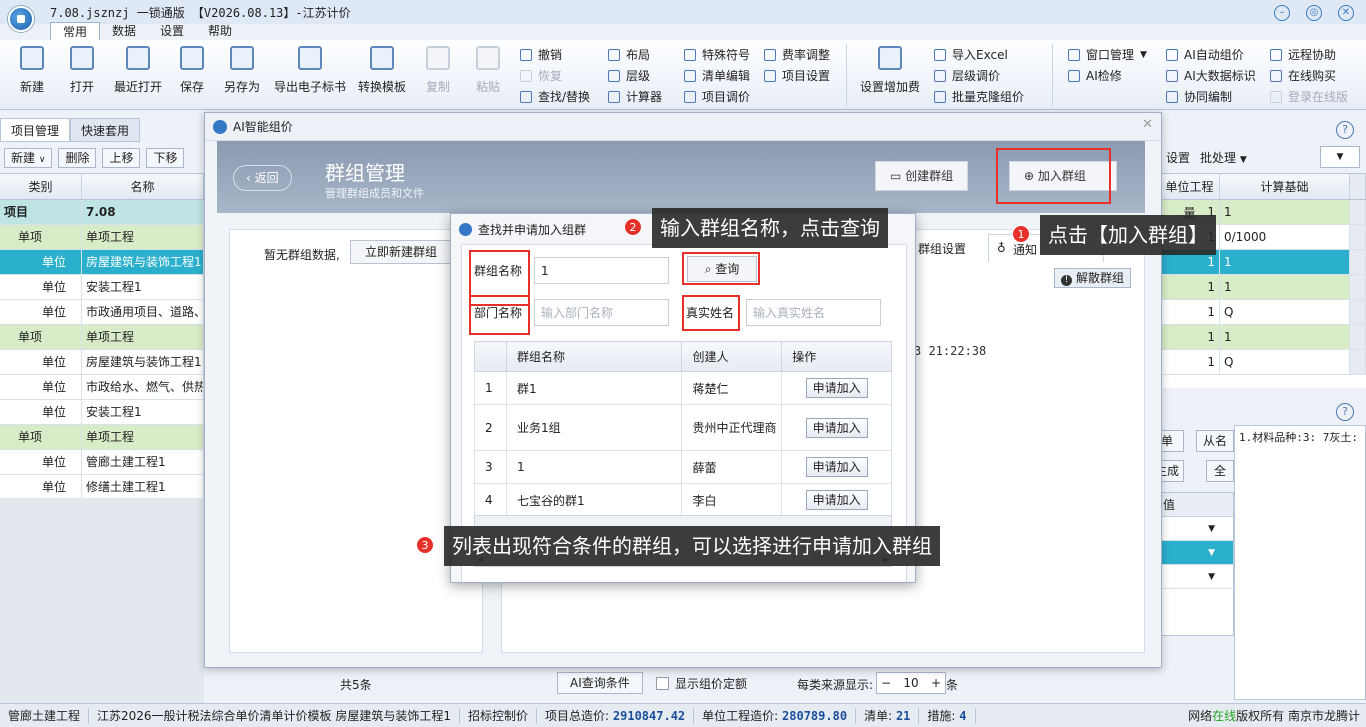  I want to click on open-button: 打开, so click(82, 70).